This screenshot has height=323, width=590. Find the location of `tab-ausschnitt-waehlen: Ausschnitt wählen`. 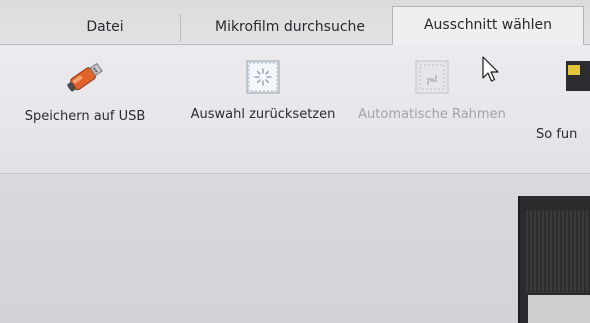

tab-ausschnitt-waehlen: Ausschnitt wählen is located at coordinates (488, 26).